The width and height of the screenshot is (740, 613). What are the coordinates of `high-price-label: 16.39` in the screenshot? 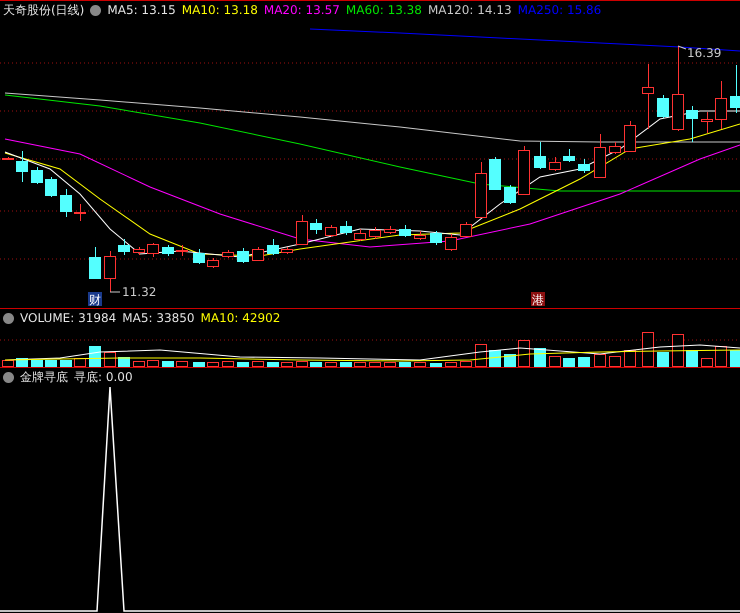 It's located at (700, 53).